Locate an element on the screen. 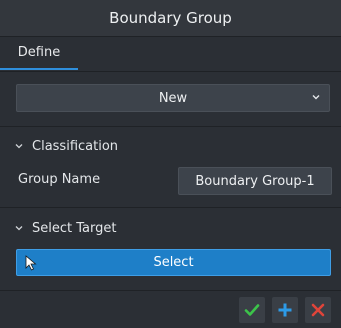  mode-dropdown: New is located at coordinates (173, 98).